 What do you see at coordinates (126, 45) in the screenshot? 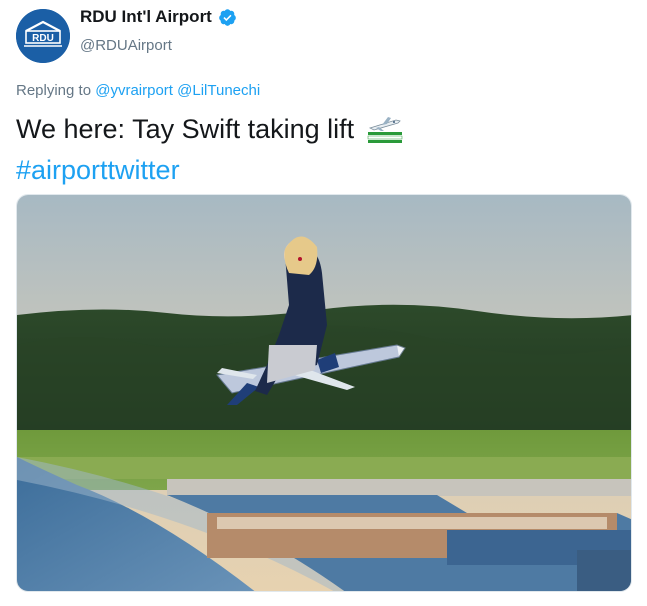
I see `author-handle: @RDUAirport` at bounding box center [126, 45].